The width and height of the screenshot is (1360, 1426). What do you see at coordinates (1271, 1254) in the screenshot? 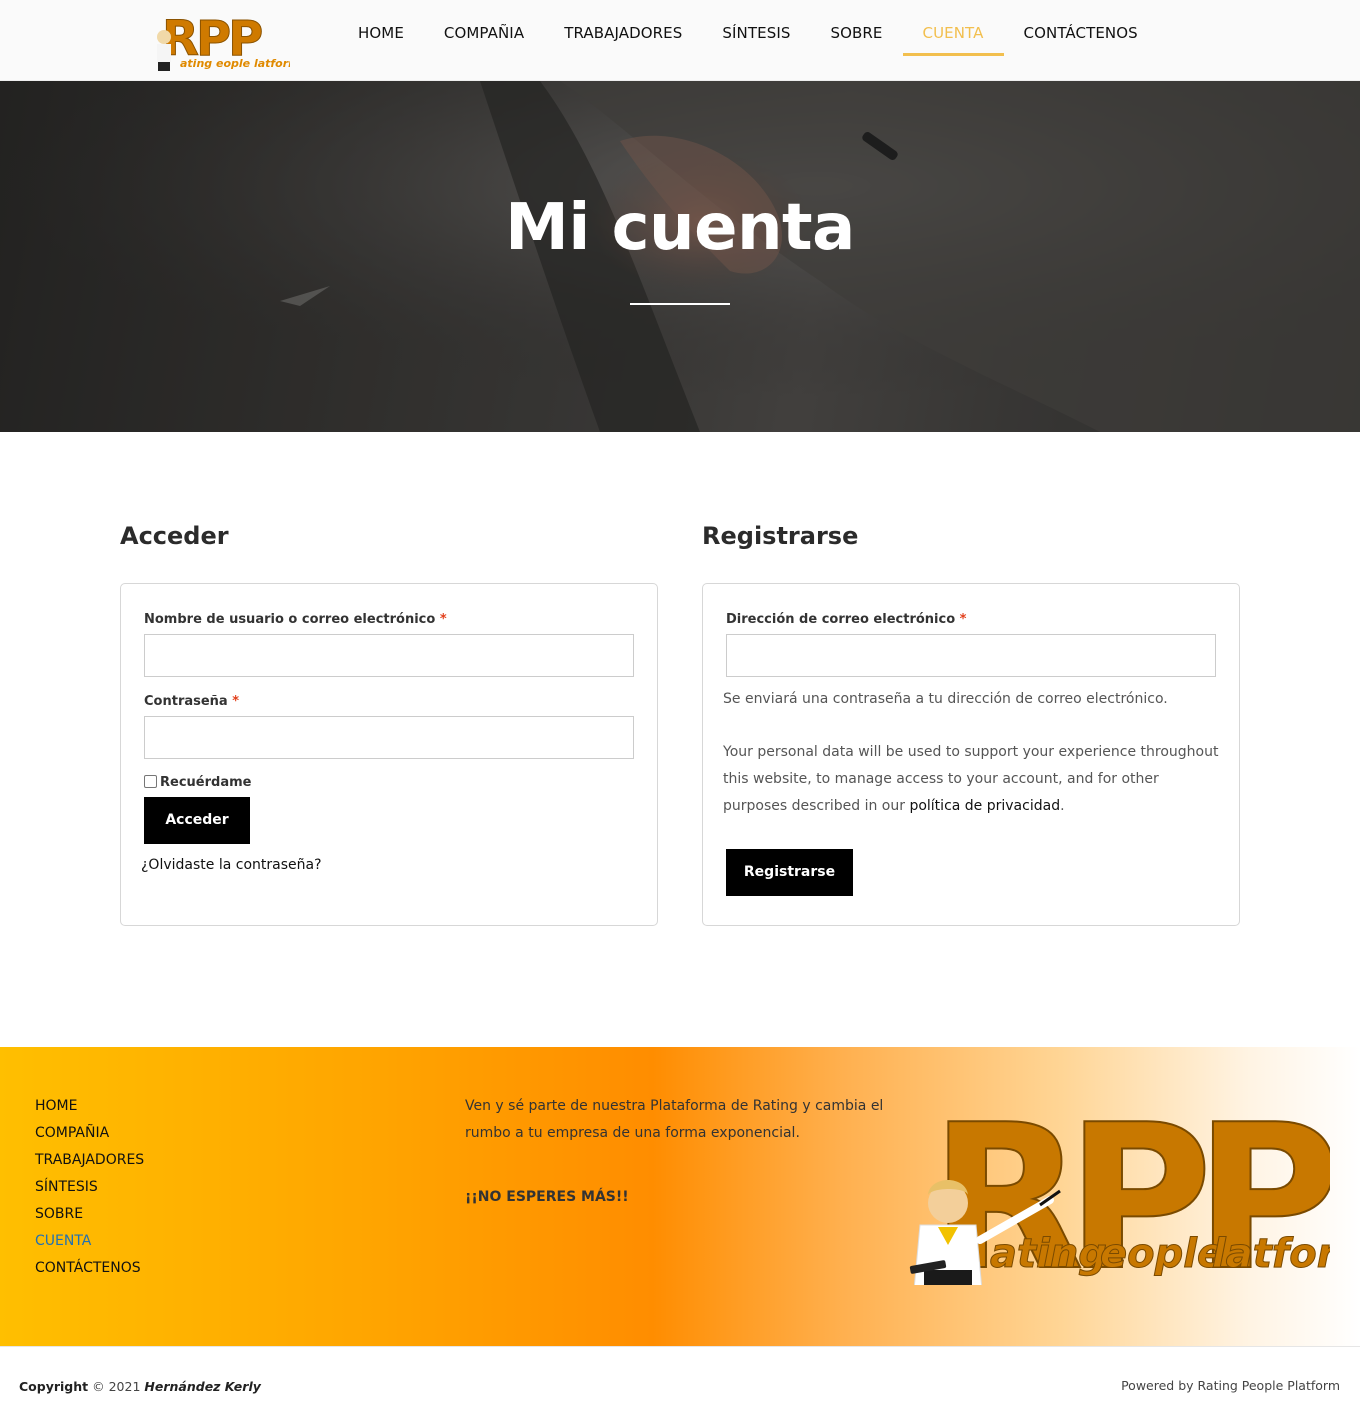
I see `svg-text: latform` at bounding box center [1271, 1254].